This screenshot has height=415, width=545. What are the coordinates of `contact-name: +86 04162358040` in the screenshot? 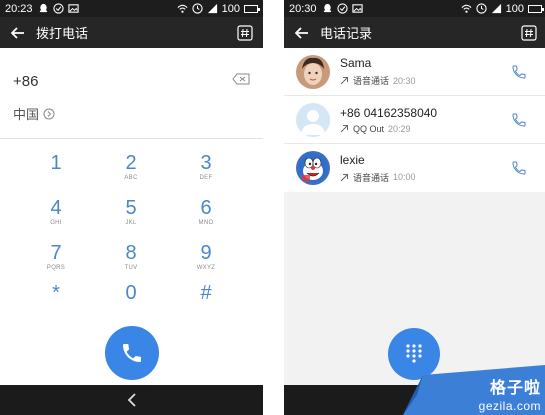 It's located at (389, 112).